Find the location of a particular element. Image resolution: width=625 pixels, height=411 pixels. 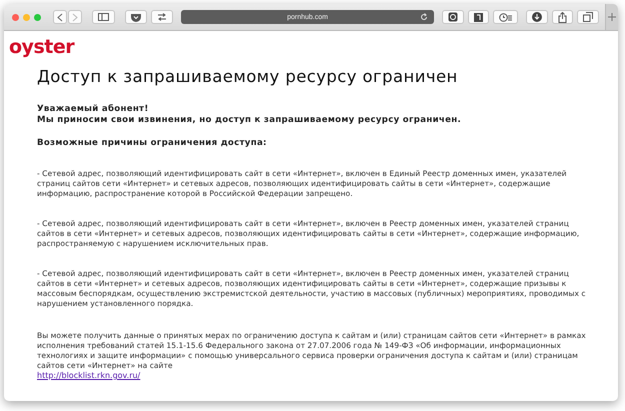

square-icon is located at coordinates (479, 17).